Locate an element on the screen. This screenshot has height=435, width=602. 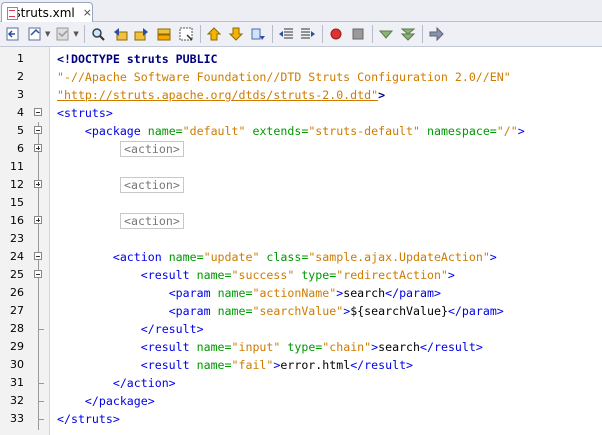
code-line: 6 <action> is located at coordinates (301, 149).